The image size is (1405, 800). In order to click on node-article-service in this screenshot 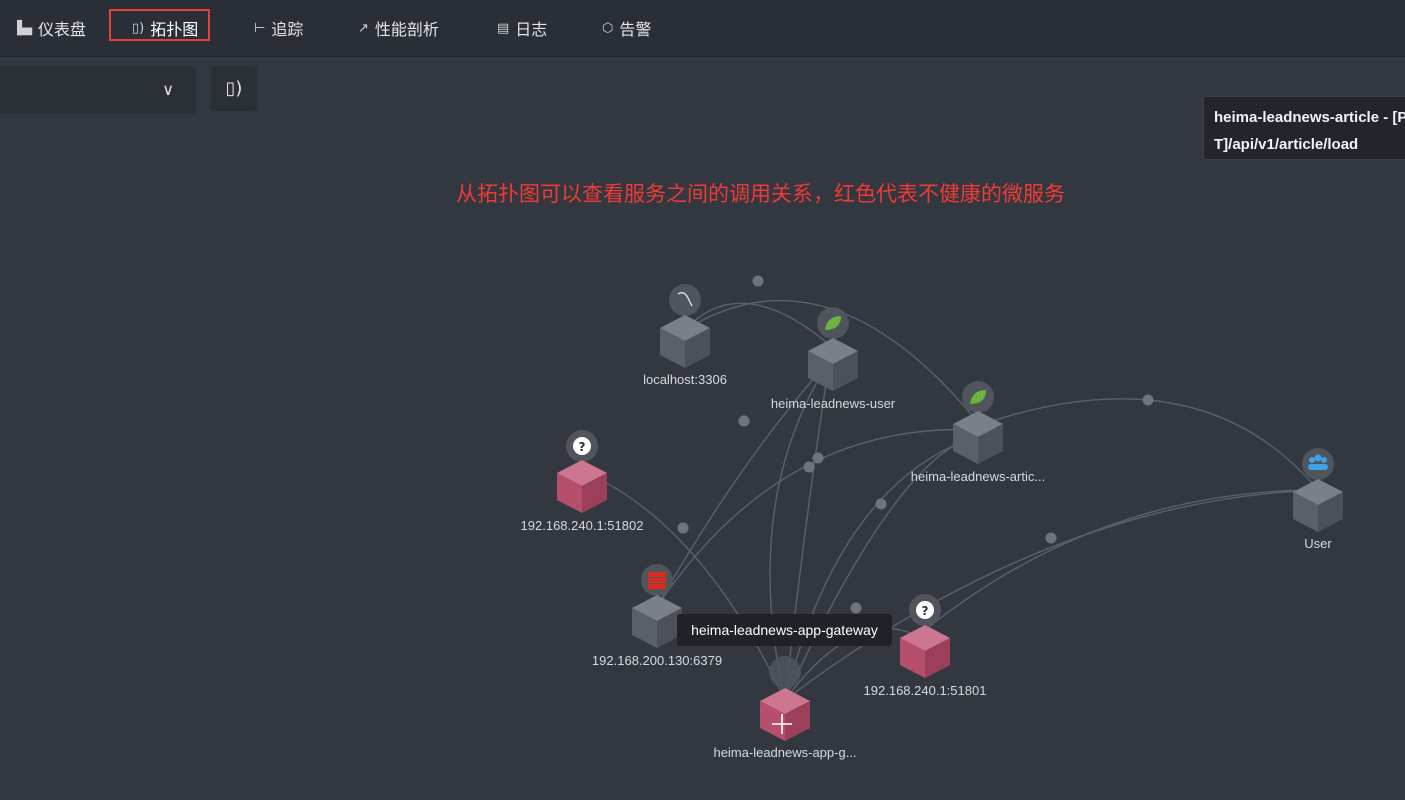, I will do `click(978, 422)`.